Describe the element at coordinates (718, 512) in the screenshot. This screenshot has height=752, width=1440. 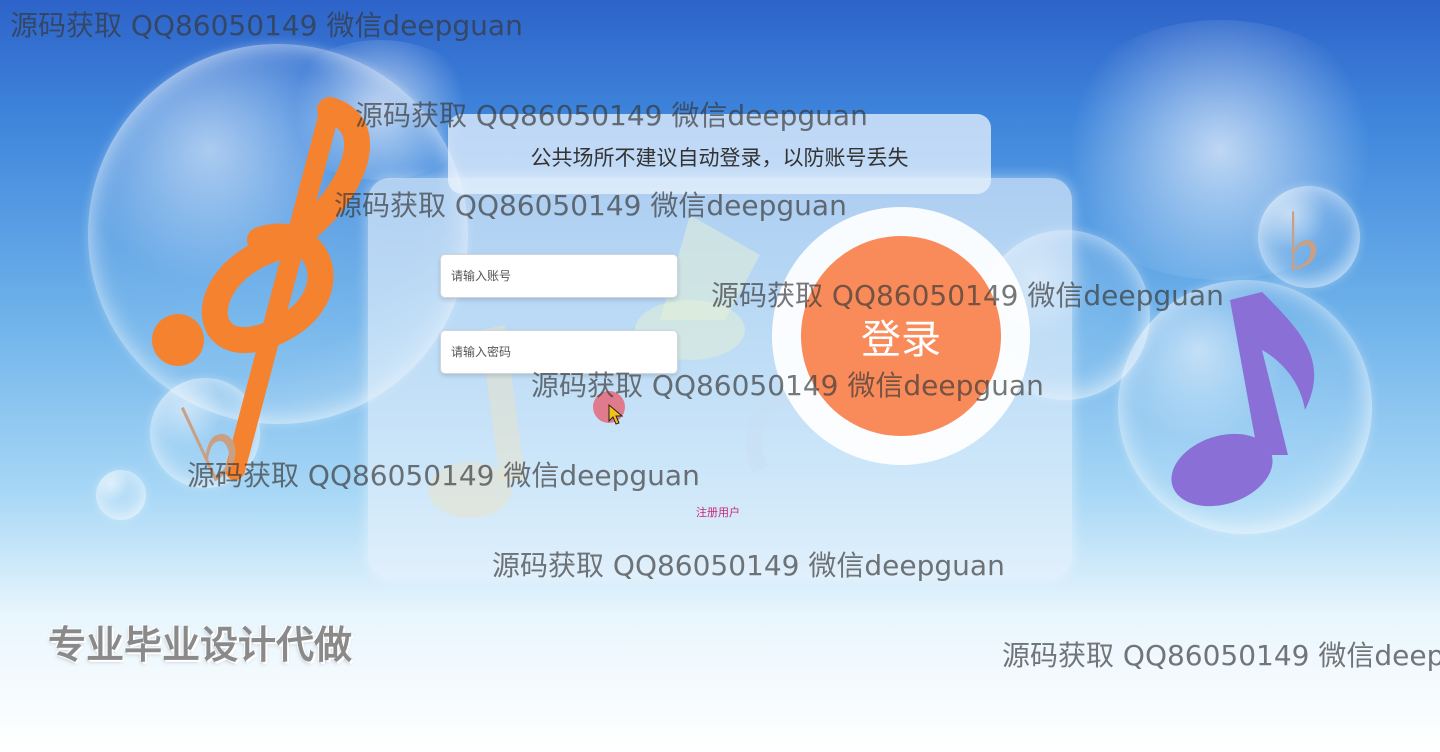
I see `register-link: 注册用户` at that location.